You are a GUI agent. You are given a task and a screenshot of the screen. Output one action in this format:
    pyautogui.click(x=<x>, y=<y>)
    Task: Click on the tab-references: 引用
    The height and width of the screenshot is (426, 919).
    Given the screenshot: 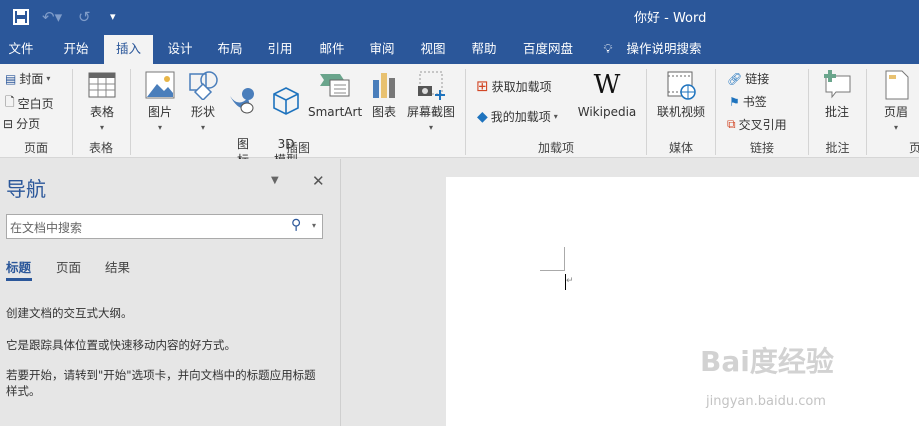 What is the action you would take?
    pyautogui.click(x=280, y=49)
    